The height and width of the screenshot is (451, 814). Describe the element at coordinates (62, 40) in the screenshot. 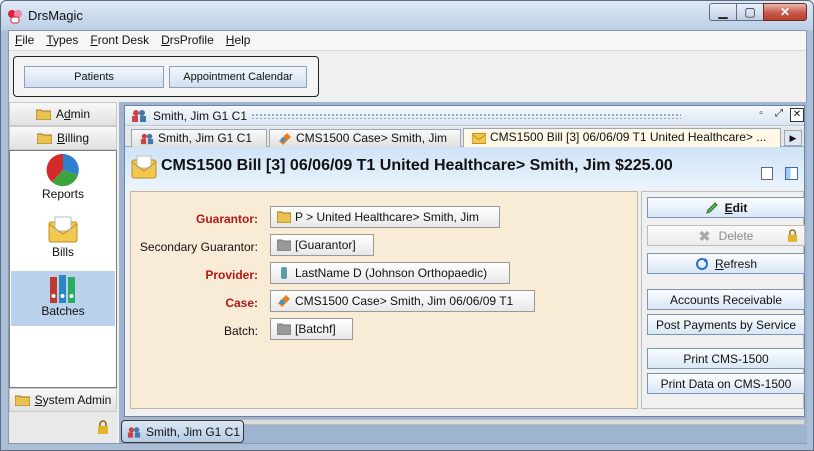

I see `menu-types: Types` at that location.